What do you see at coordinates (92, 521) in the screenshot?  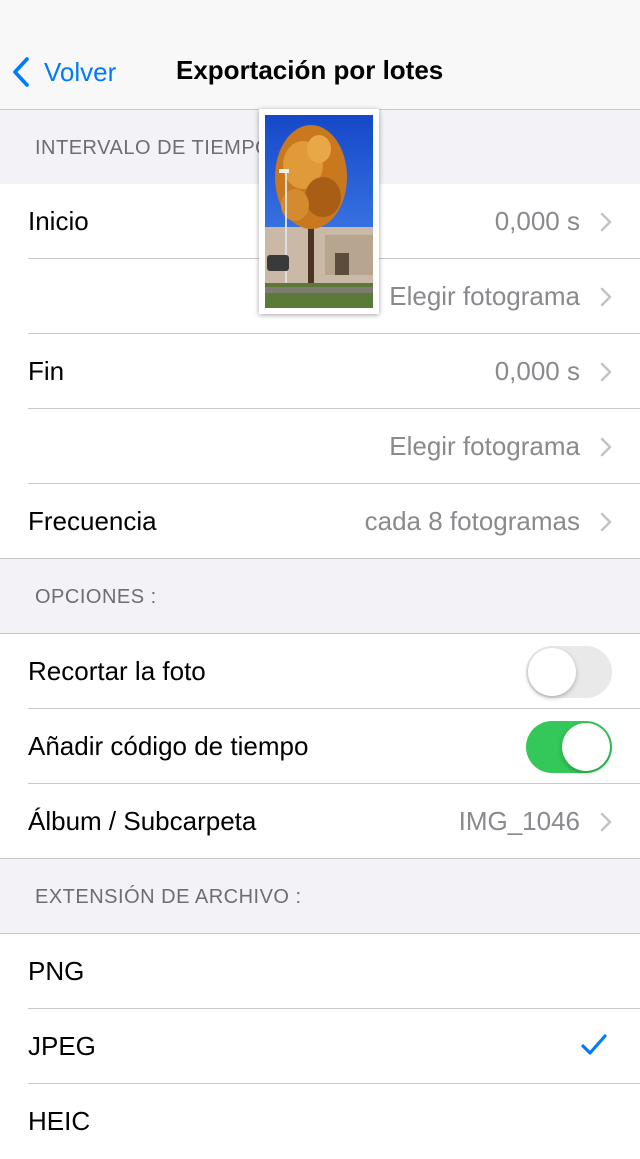 I see `frequency-label: Frecuencia` at bounding box center [92, 521].